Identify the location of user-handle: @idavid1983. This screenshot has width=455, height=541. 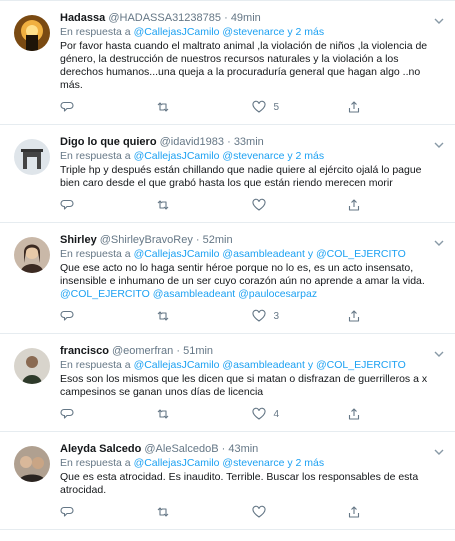
(192, 142).